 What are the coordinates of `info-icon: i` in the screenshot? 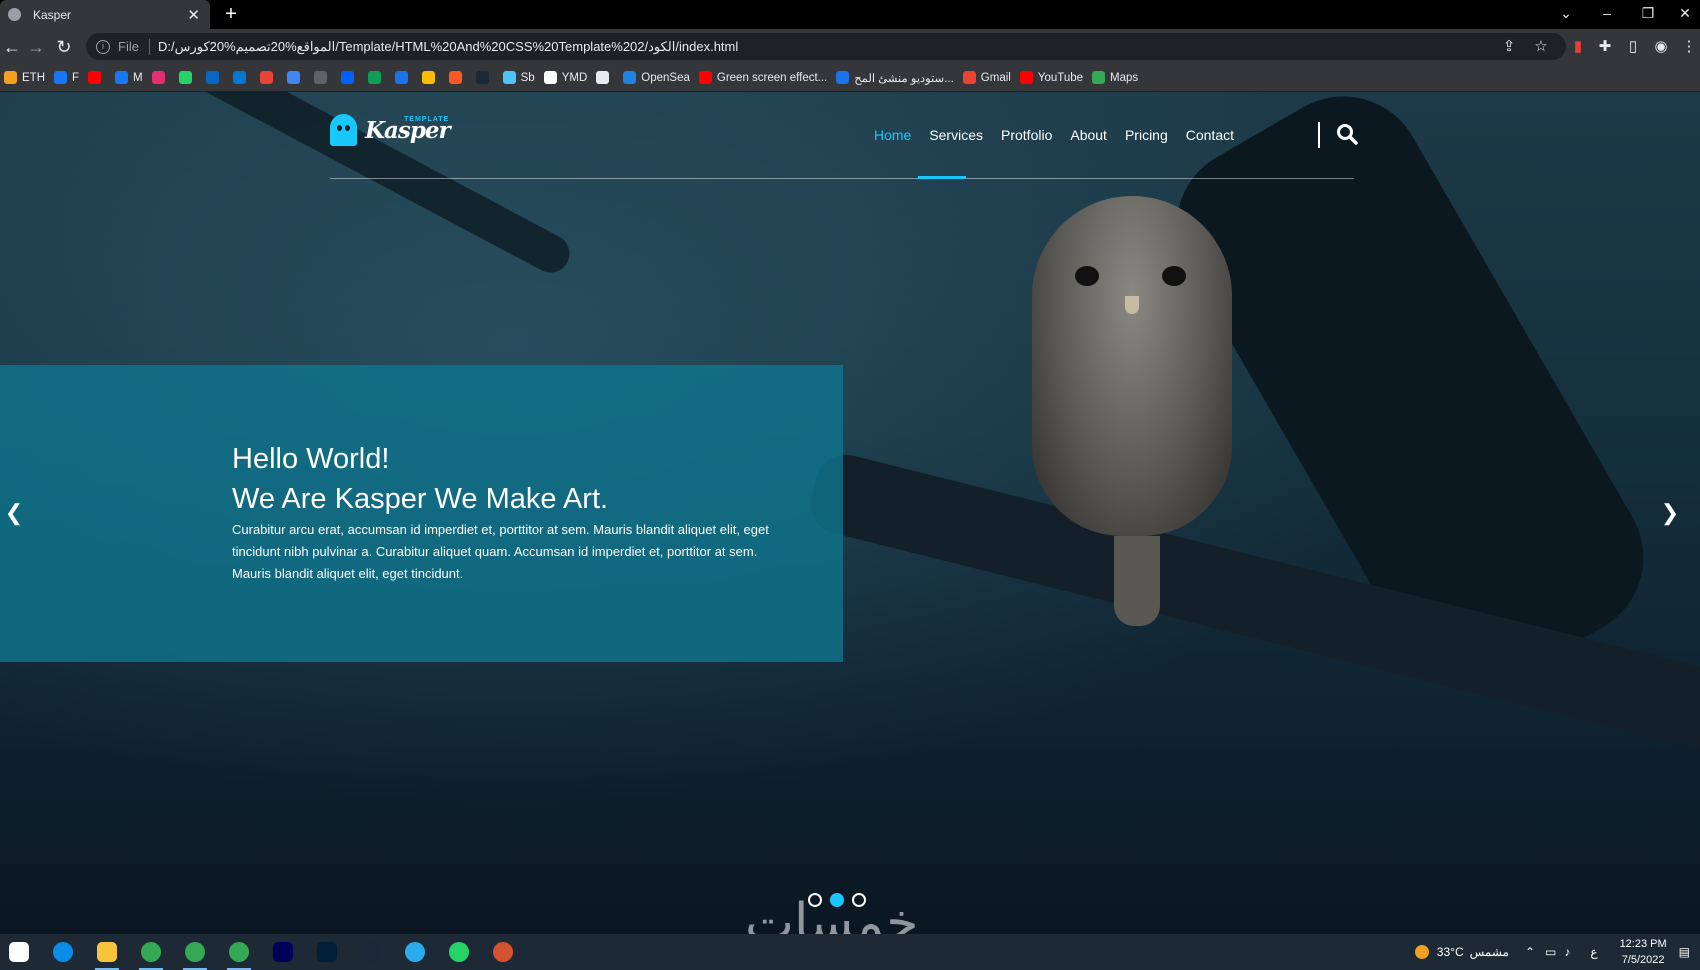 It's located at (103, 46).